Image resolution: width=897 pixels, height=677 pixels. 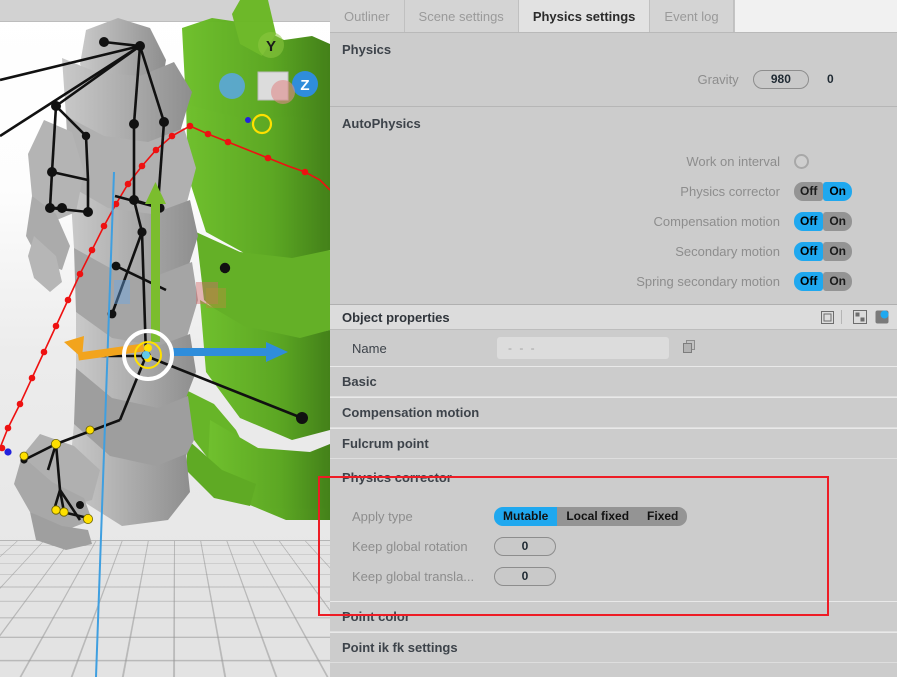 I want to click on name-row: Name - - -, so click(x=613, y=348).